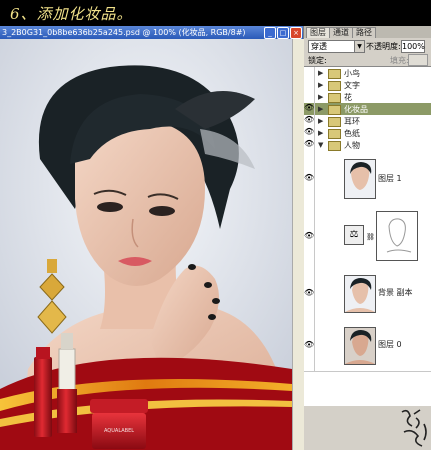 The width and height of the screenshot is (431, 460). I want to click on tutorial-banner: 6、添加化妆品。, so click(215, 13).